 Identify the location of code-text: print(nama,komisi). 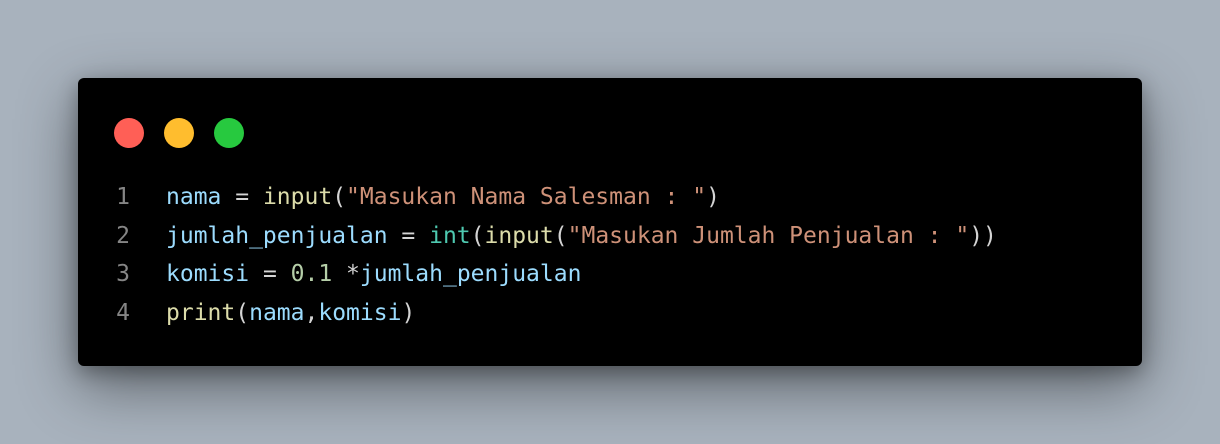
(272, 313).